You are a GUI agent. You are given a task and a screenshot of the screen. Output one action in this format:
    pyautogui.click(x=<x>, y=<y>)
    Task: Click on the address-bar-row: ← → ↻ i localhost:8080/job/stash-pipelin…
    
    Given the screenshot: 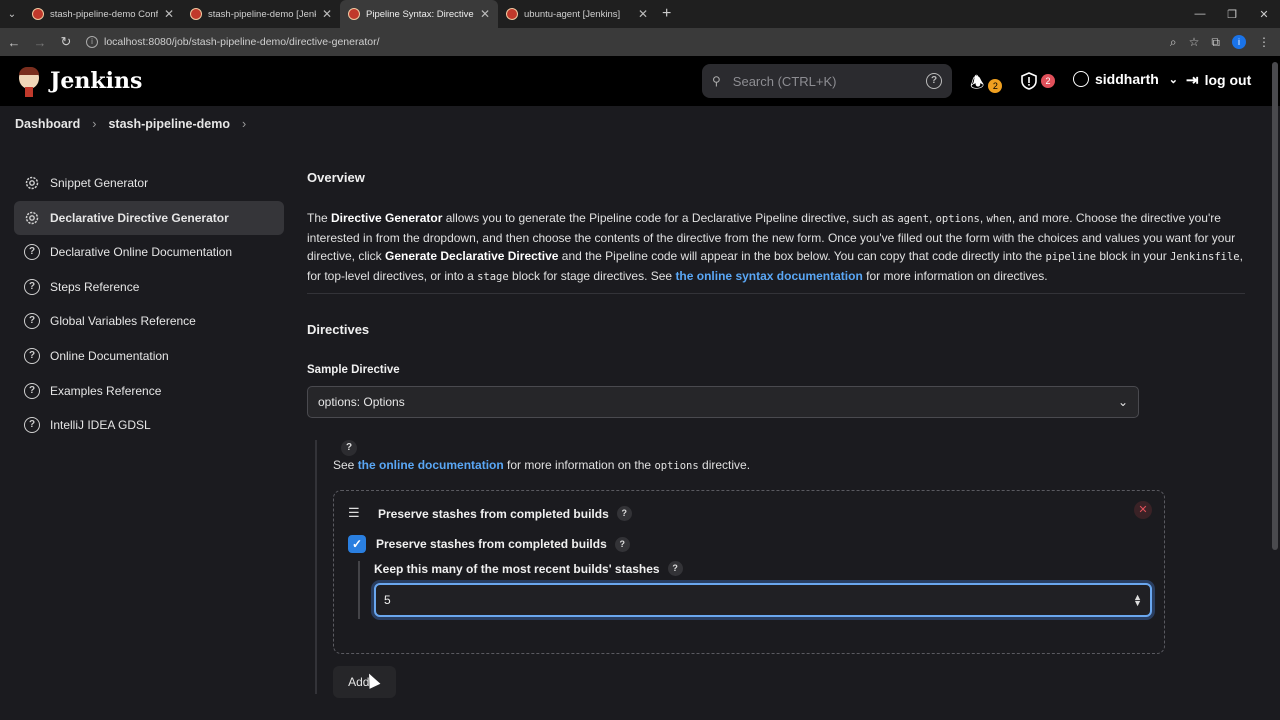 What is the action you would take?
    pyautogui.click(x=640, y=42)
    